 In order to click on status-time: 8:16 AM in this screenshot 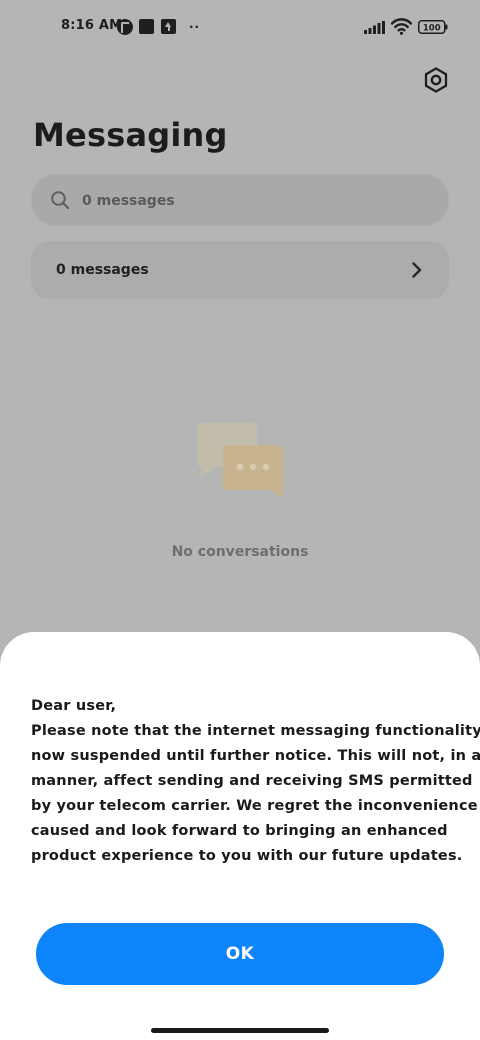, I will do `click(92, 25)`.